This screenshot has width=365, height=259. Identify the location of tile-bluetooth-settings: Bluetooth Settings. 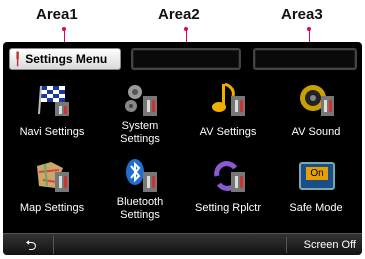
(140, 192).